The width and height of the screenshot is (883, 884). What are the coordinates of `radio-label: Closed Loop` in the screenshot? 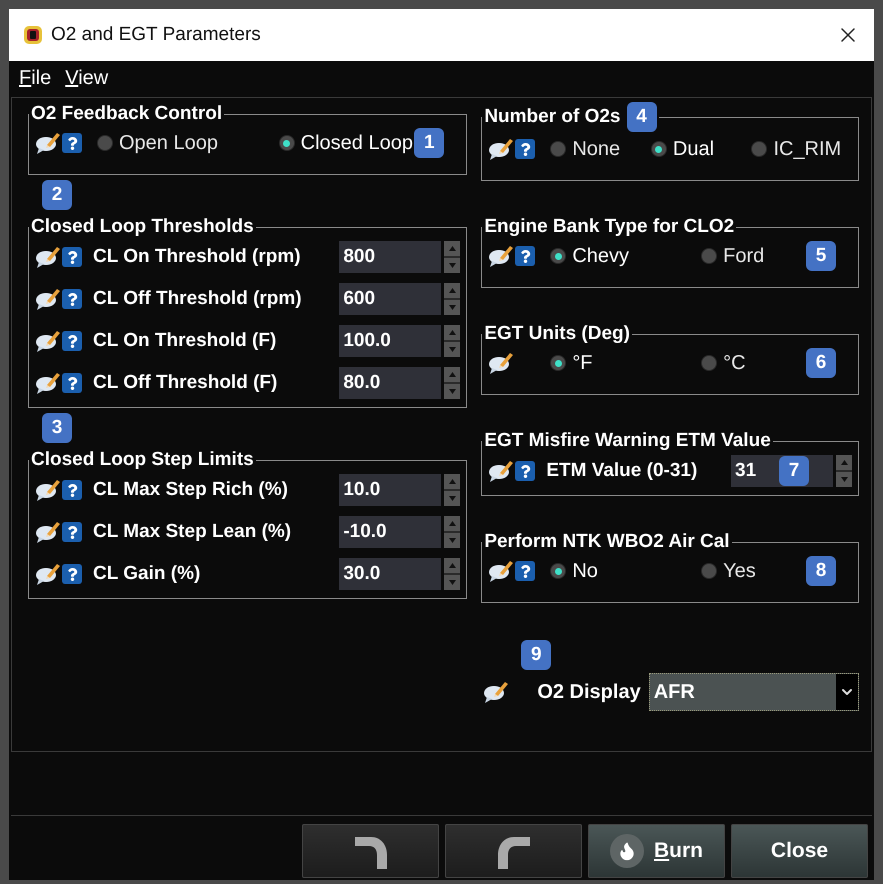 It's located at (356, 143).